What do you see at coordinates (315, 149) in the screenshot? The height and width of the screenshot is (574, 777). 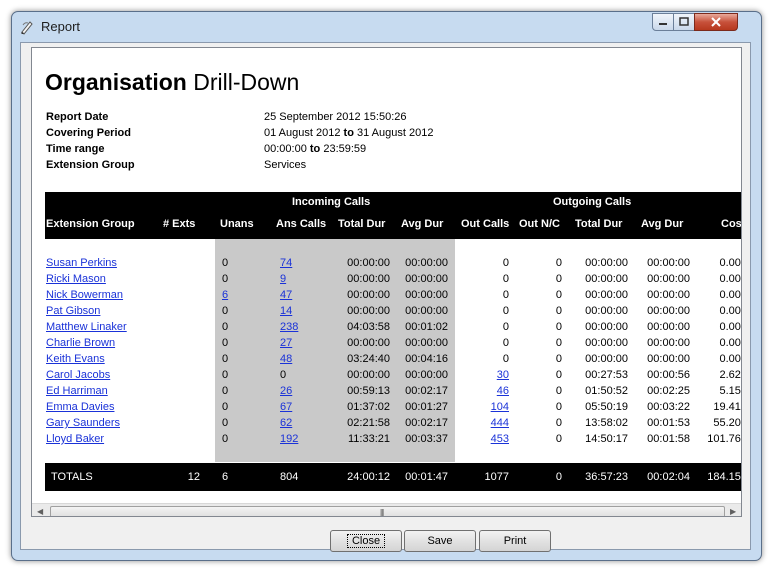 I see `meta-value: 00:00:00 to 23:59:59` at bounding box center [315, 149].